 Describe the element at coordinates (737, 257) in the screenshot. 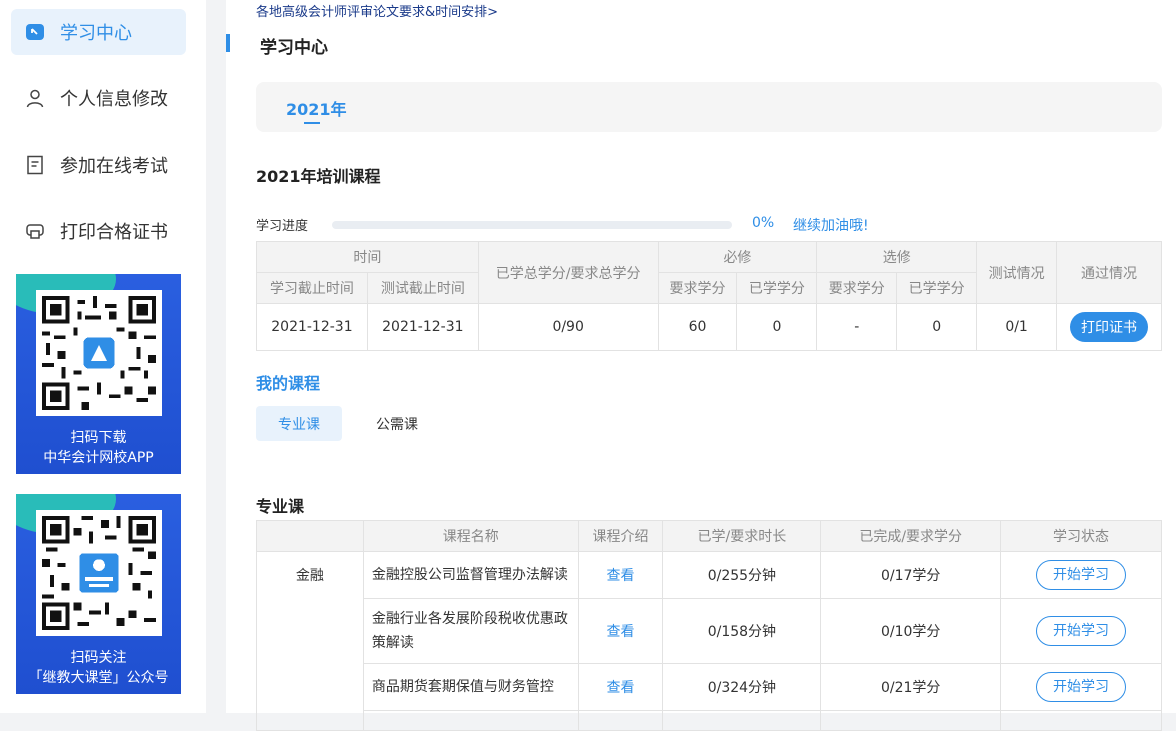

I see `header-required: 必修` at that location.